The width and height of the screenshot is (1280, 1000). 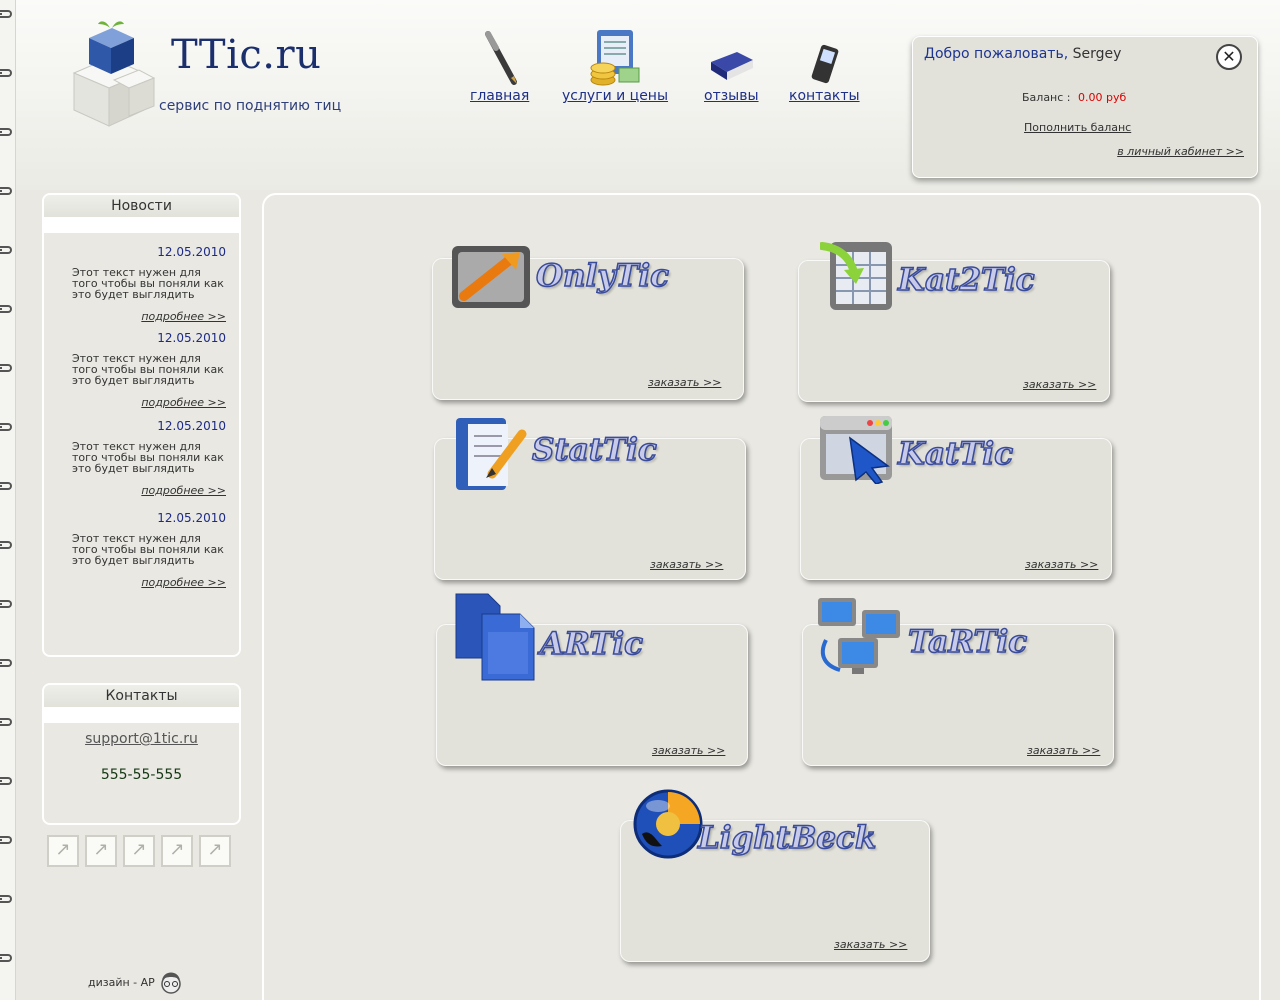 I want to click on globe-icon, so click(x=668, y=824).